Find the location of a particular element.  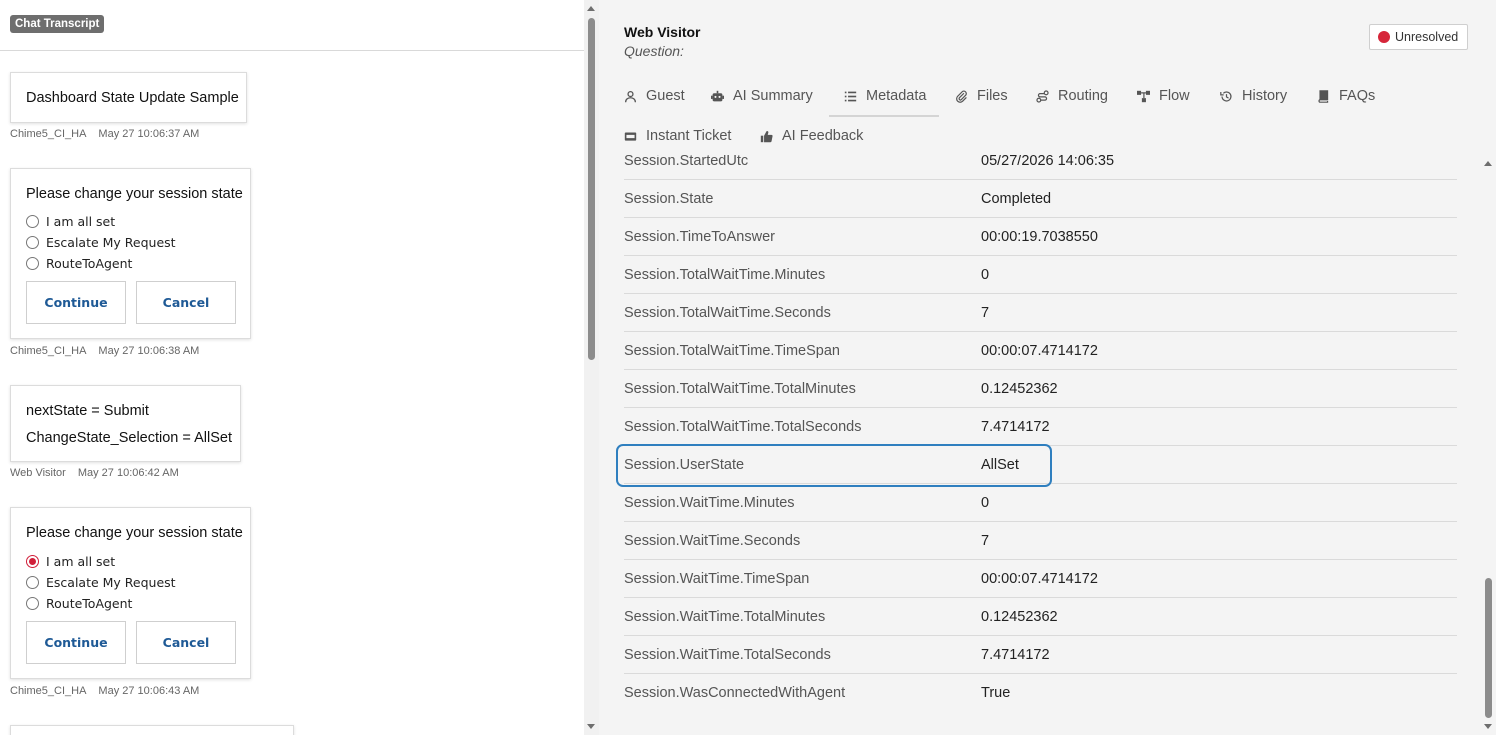

tab-ai-summary: AI Summary is located at coordinates (762, 96).